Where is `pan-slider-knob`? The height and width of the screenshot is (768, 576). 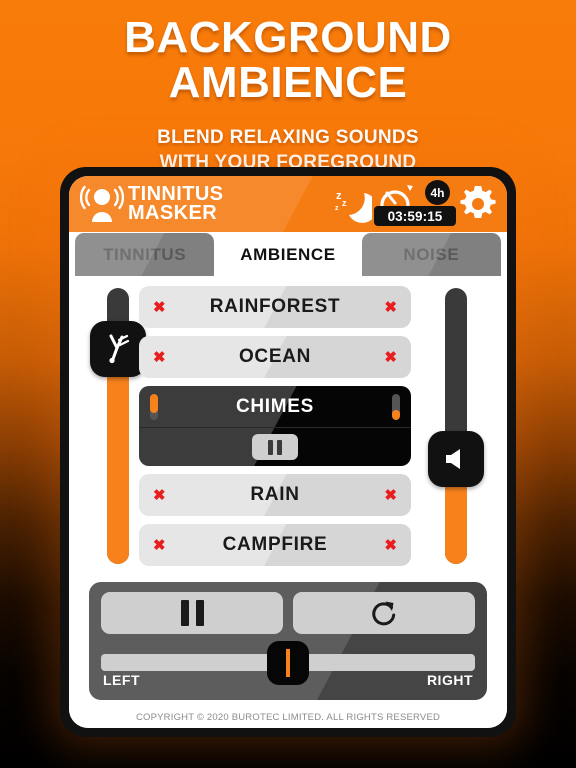 pan-slider-knob is located at coordinates (288, 663).